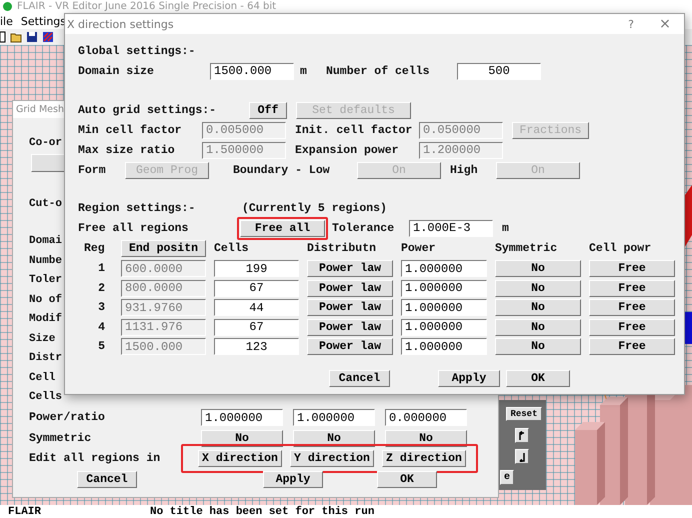 The image size is (692, 518). I want to click on field-label: Distr, so click(45, 358).